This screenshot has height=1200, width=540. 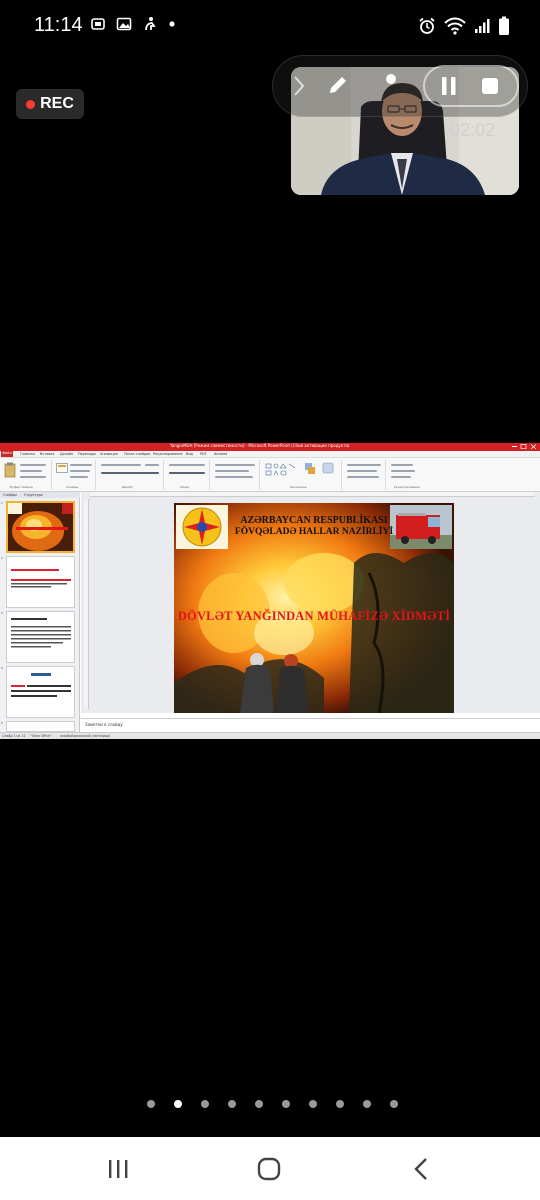 I want to click on tab-transitions: Переходы, so click(x=87, y=454).